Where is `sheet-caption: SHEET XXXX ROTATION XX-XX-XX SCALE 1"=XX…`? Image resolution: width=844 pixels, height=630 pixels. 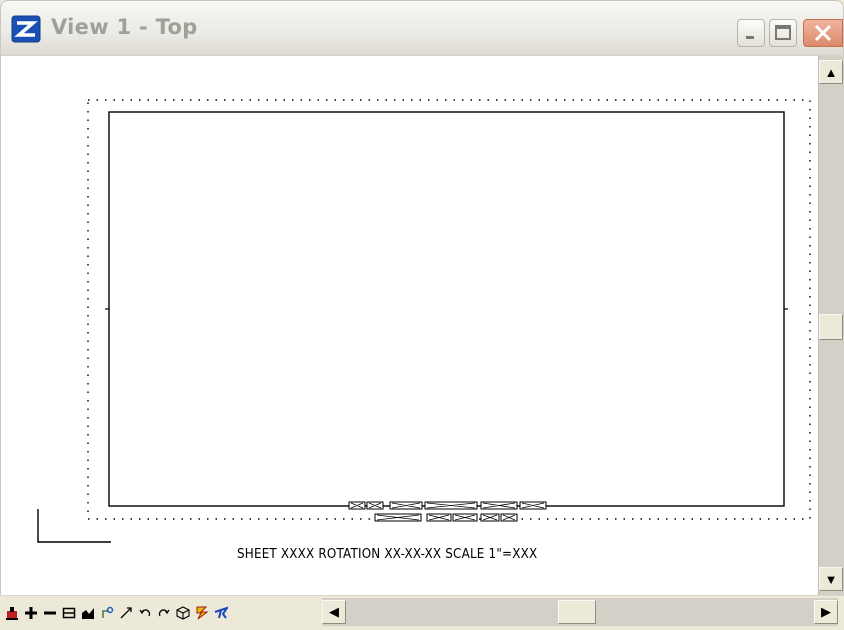
sheet-caption: SHEET XXXX ROTATION XX-XX-XX SCALE 1"=XX… is located at coordinates (387, 554).